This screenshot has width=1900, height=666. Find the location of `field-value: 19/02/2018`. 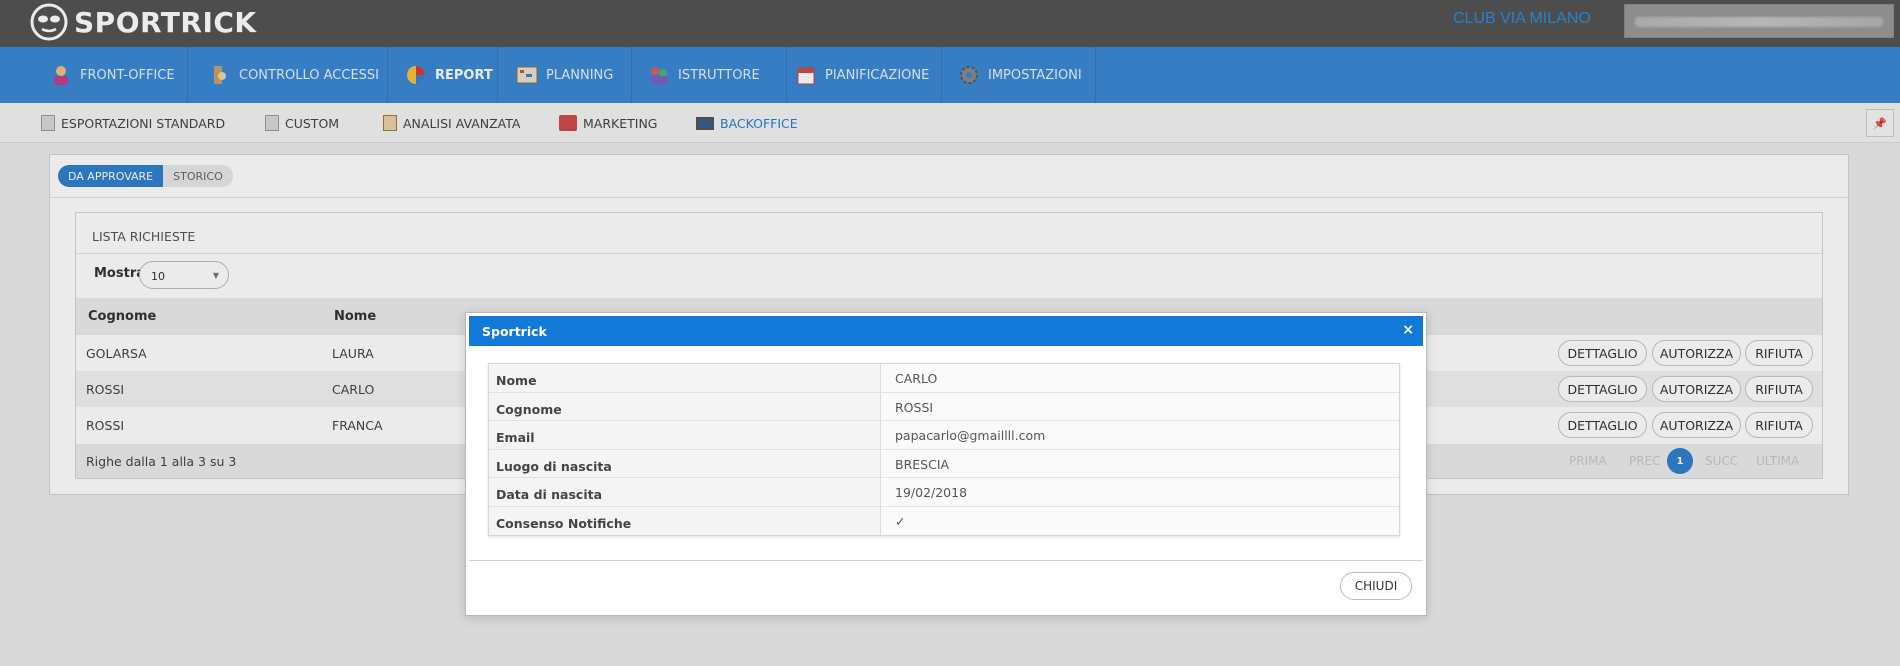

field-value: 19/02/2018 is located at coordinates (1140, 492).